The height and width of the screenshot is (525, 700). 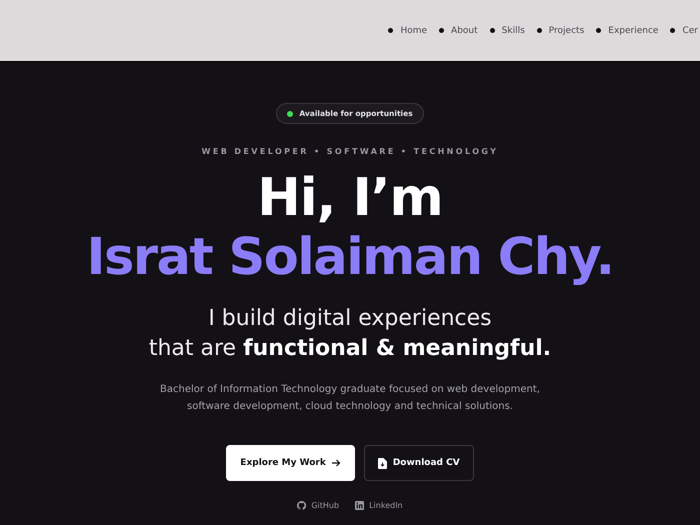 What do you see at coordinates (290, 463) in the screenshot?
I see `explore-work-button: Explore My Work` at bounding box center [290, 463].